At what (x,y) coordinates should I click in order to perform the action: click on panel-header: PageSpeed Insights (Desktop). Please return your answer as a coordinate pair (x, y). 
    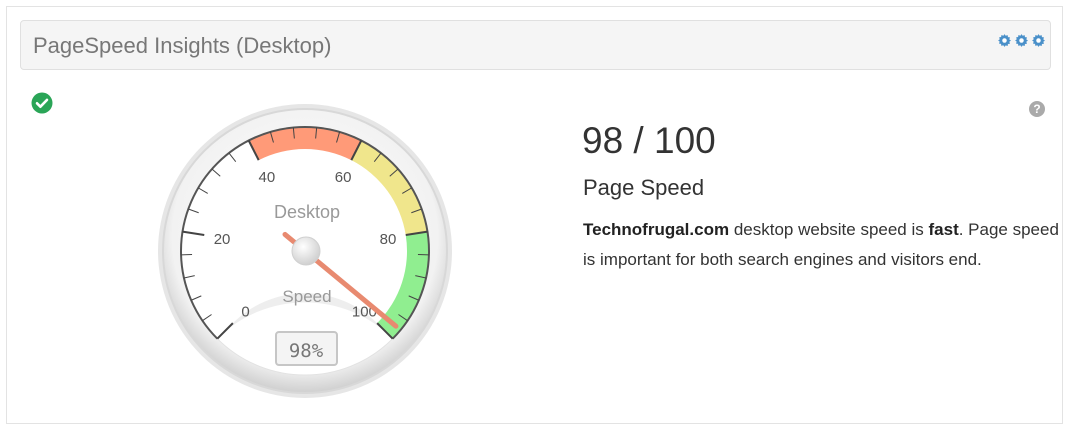
    Looking at the image, I should click on (535, 45).